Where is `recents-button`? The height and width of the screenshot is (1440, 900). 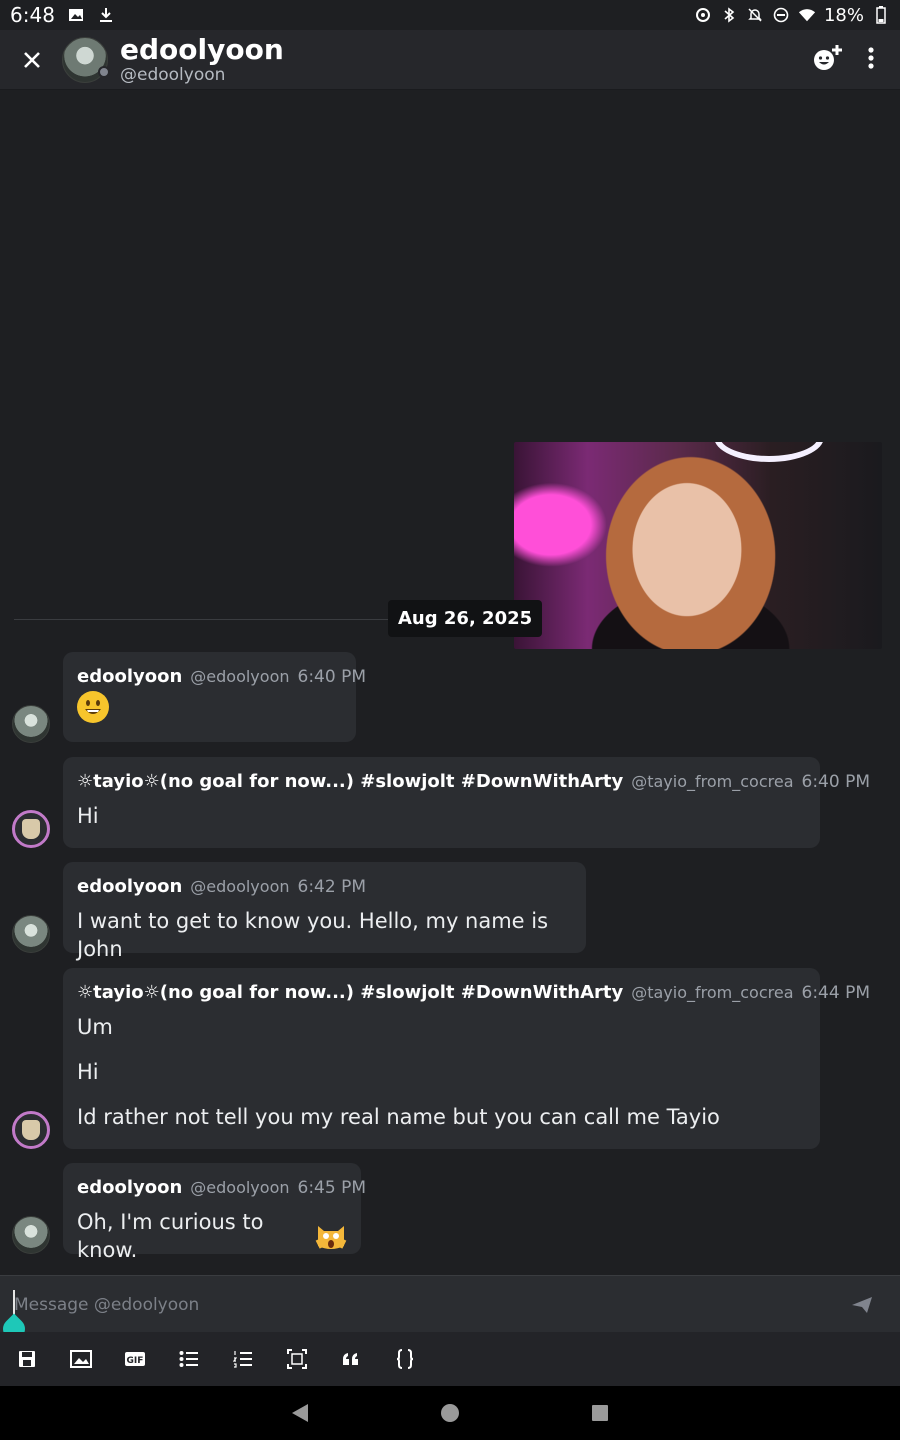
recents-button is located at coordinates (600, 1413).